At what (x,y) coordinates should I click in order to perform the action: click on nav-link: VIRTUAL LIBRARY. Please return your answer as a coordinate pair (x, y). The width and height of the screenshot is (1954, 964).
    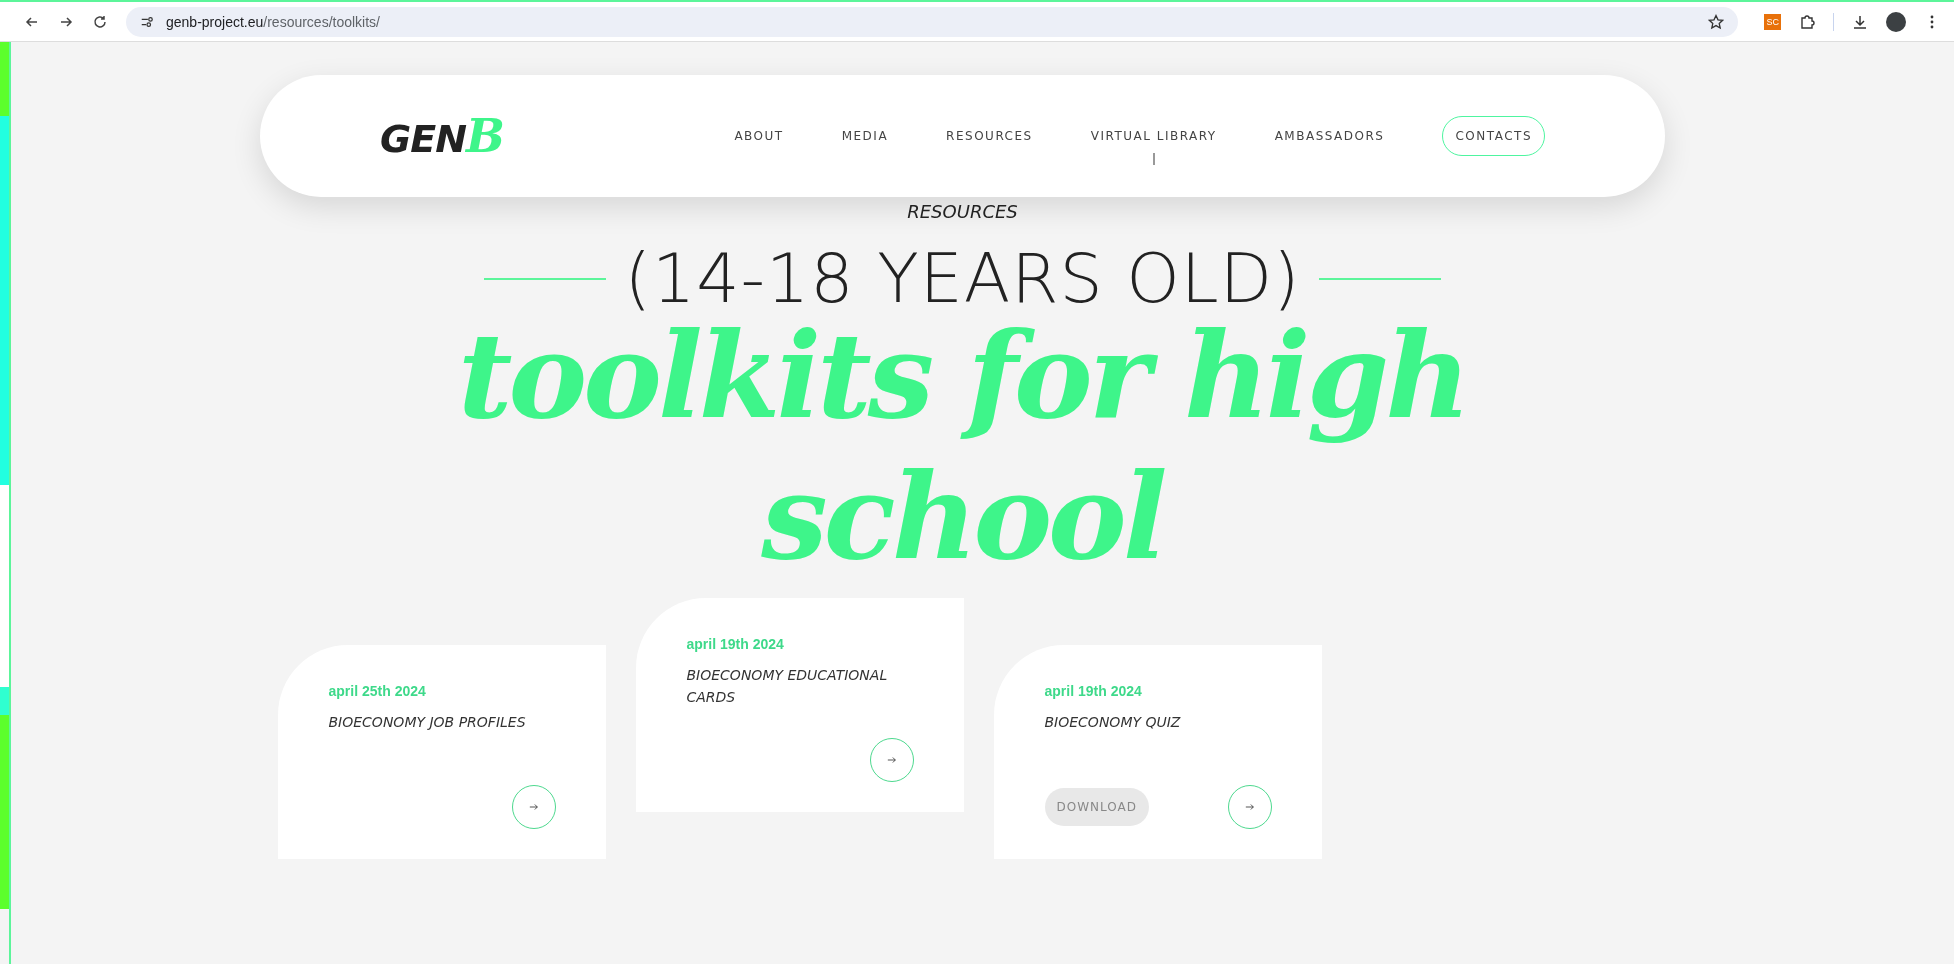
    Looking at the image, I should click on (1153, 136).